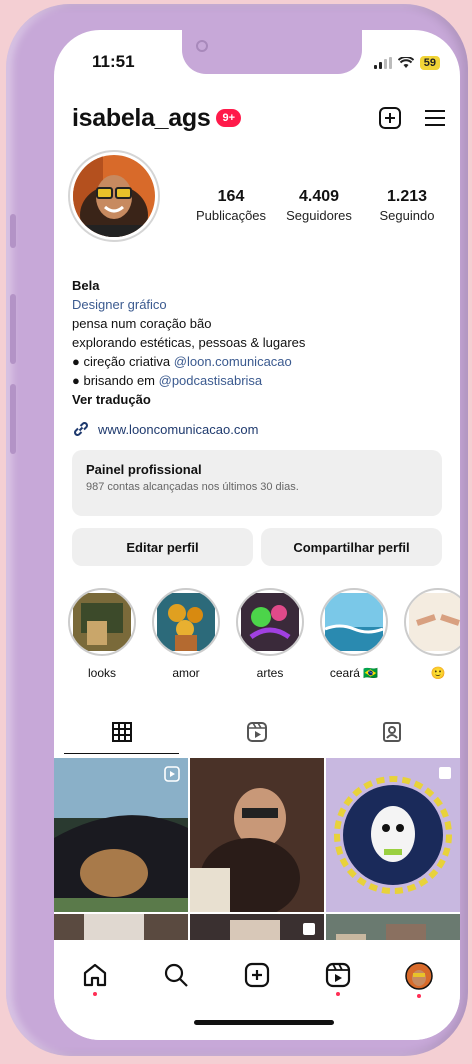 The image size is (472, 1064). I want to click on bio-line: pensa num coração bão, so click(142, 323).